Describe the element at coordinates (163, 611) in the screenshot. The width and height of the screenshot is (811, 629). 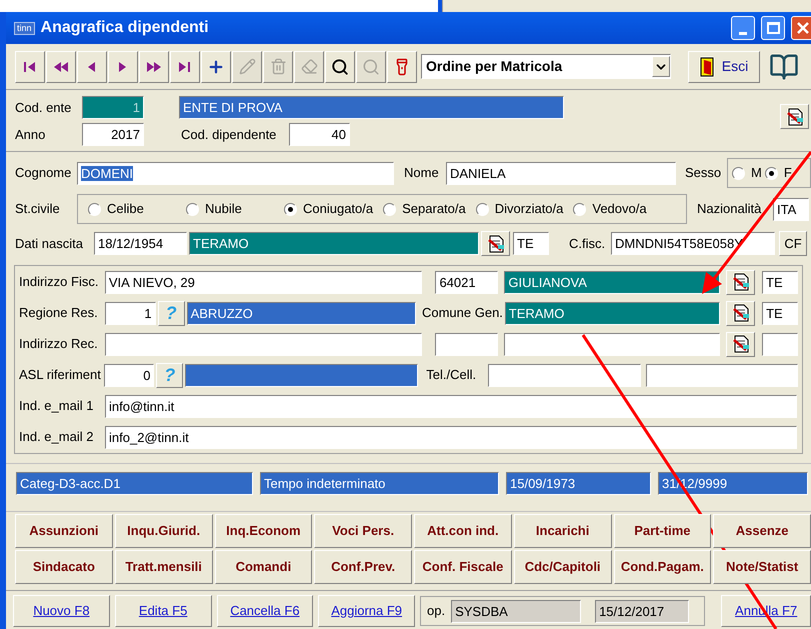
I see `action-button: Edita F5` at that location.